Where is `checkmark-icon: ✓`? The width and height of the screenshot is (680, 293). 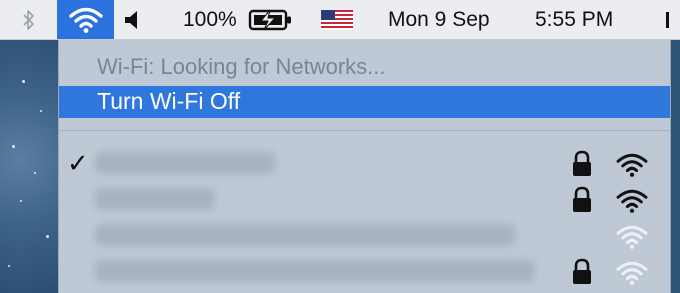
checkmark-icon: ✓ is located at coordinates (78, 163).